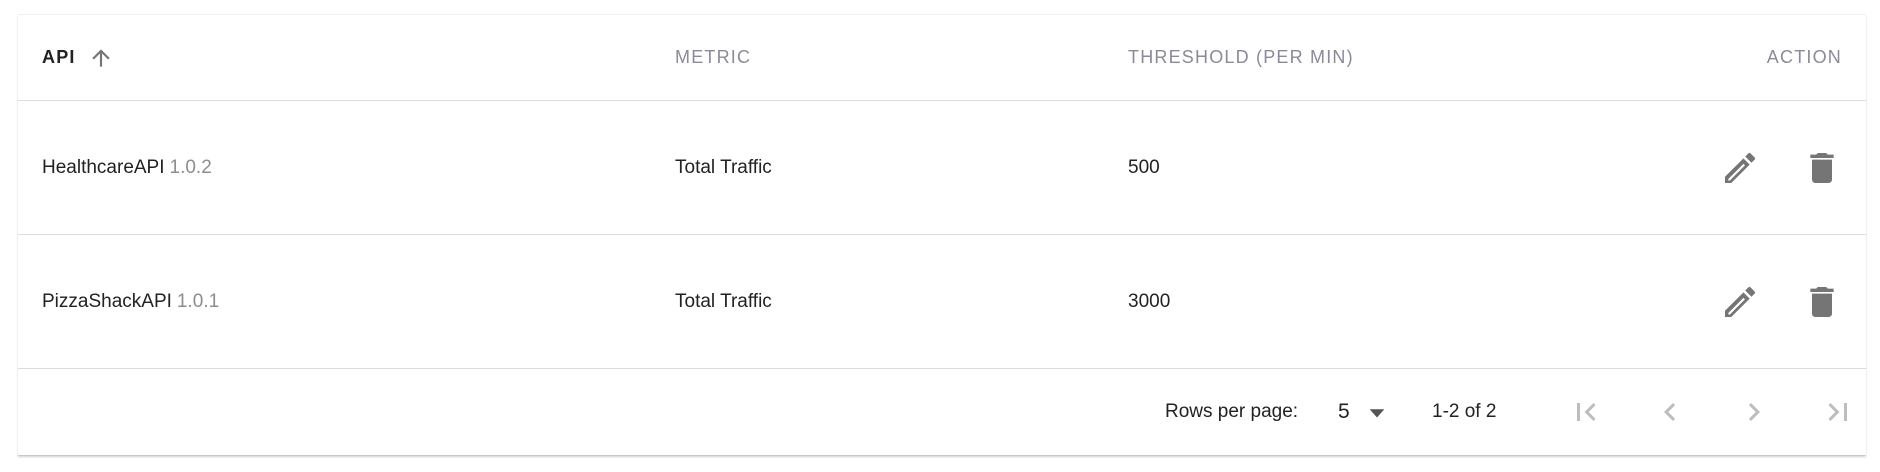  I want to click on pagination-range: 1-2 of 2, so click(1464, 411).